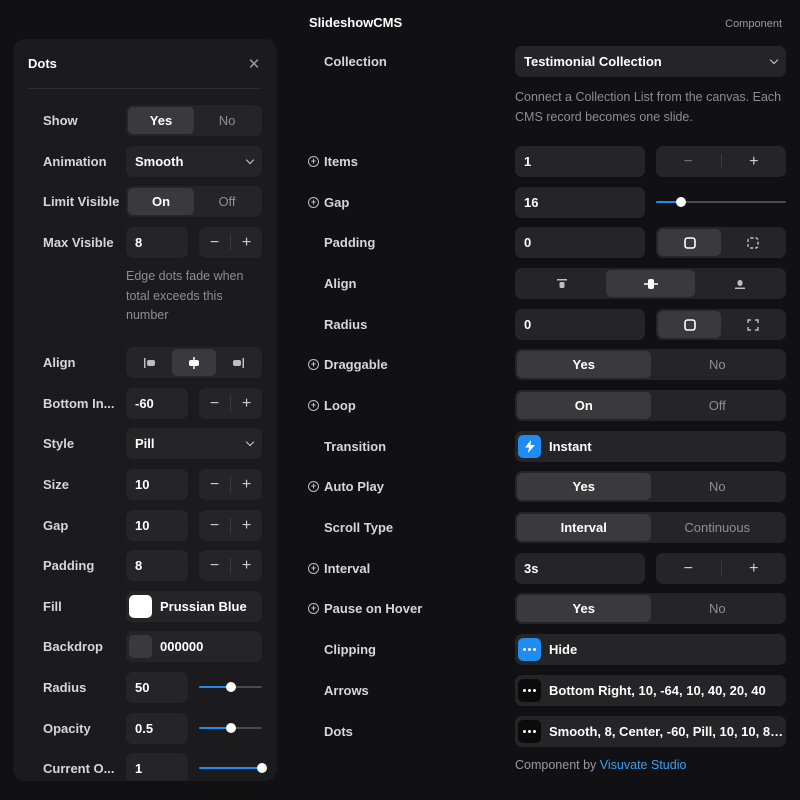 This screenshot has width=800, height=800. Describe the element at coordinates (580, 161) in the screenshot. I see `items-input: 1` at that location.